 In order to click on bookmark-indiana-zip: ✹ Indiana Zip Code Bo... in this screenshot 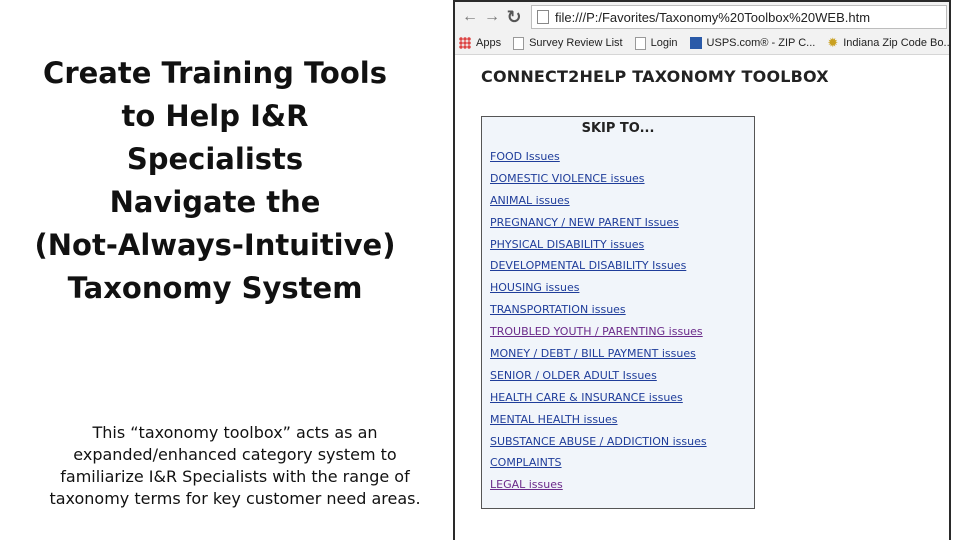, I will do `click(888, 42)`.